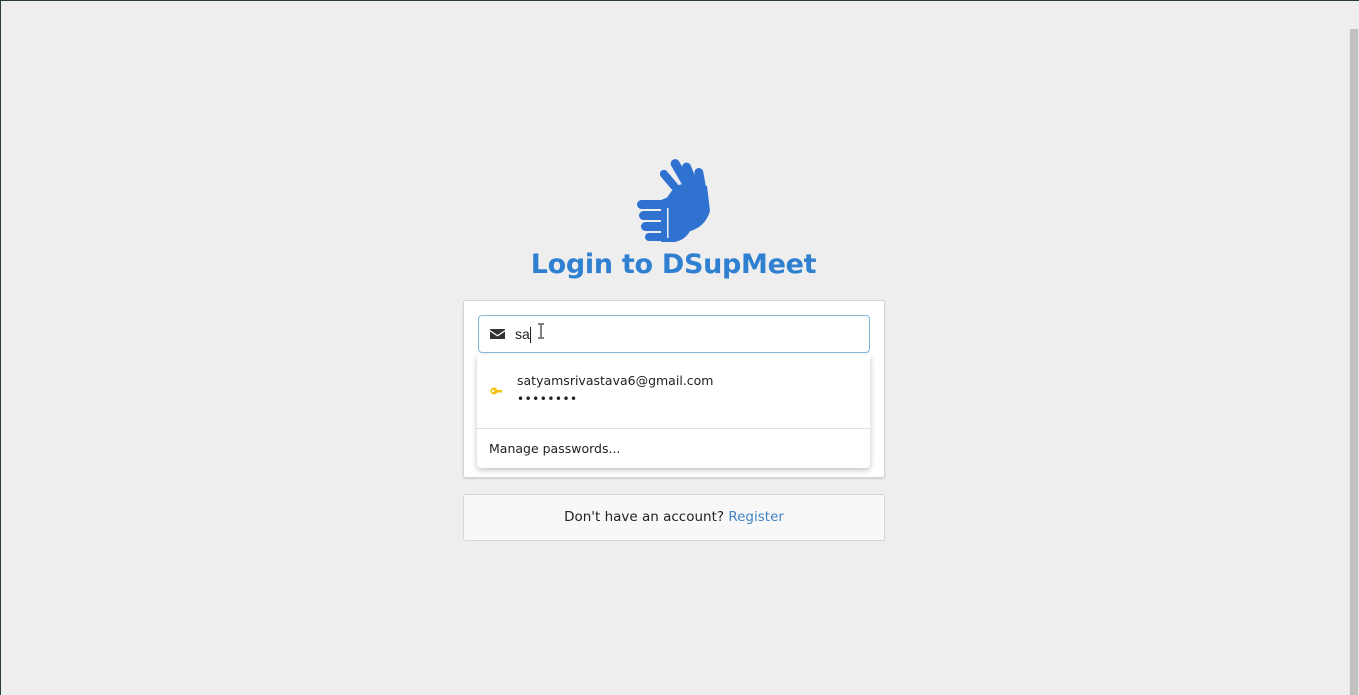 Image resolution: width=1359 pixels, height=695 pixels. Describe the element at coordinates (673, 264) in the screenshot. I see `page-title: Login to DSupMeet` at that location.